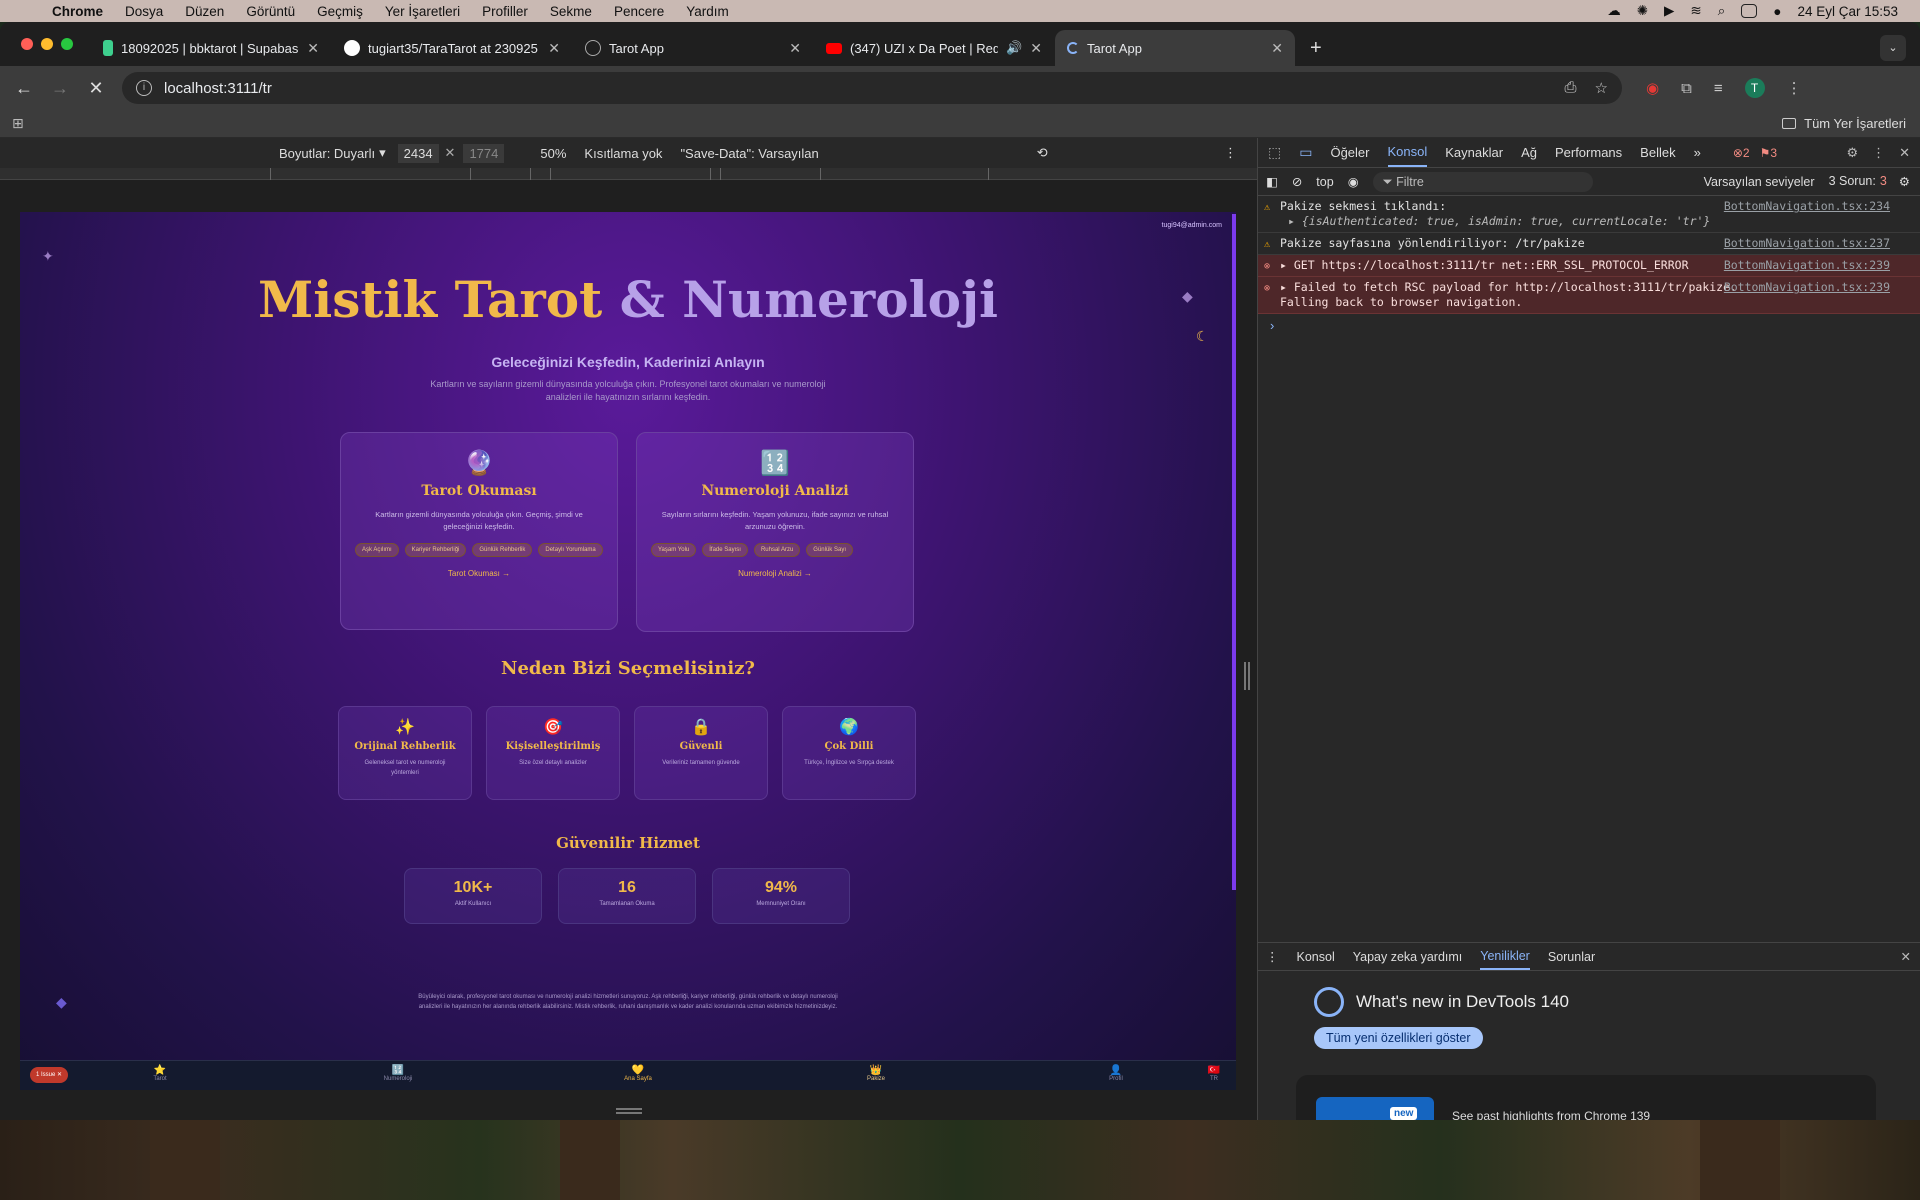  Describe the element at coordinates (218, 88) in the screenshot. I see `url-text: localhost:3111/tr` at that location.